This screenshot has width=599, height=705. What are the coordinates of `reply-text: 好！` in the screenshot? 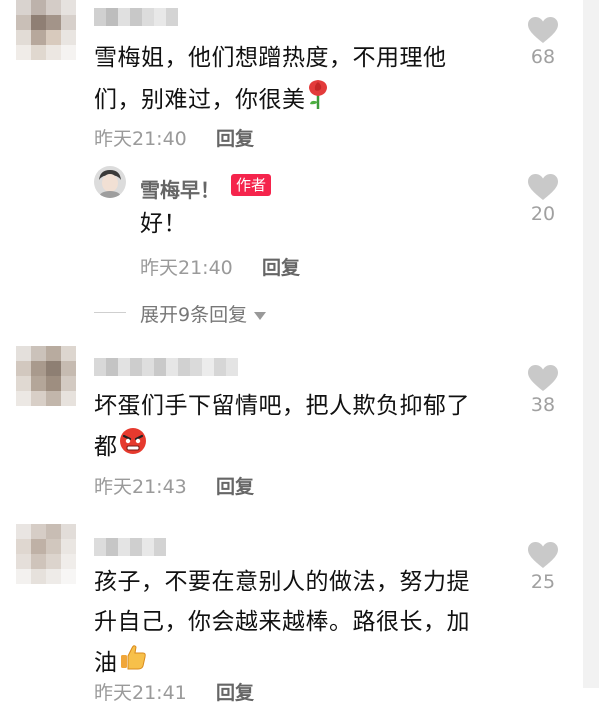 It's located at (163, 224).